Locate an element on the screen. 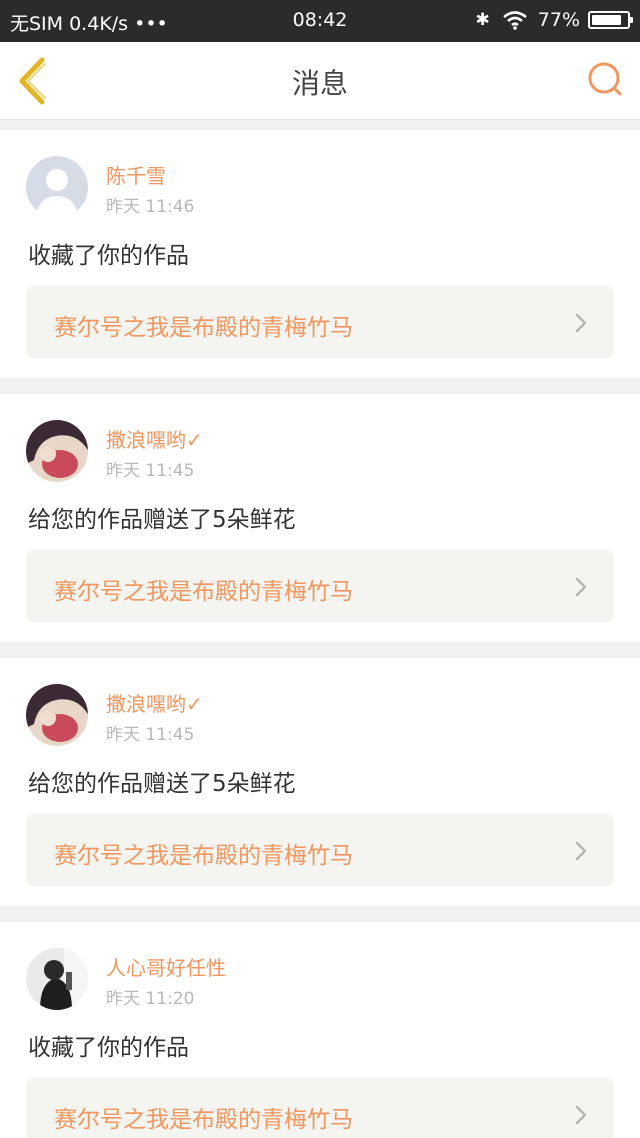 The width and height of the screenshot is (640, 1138). timestamp: 昨天 11:46 is located at coordinates (150, 207).